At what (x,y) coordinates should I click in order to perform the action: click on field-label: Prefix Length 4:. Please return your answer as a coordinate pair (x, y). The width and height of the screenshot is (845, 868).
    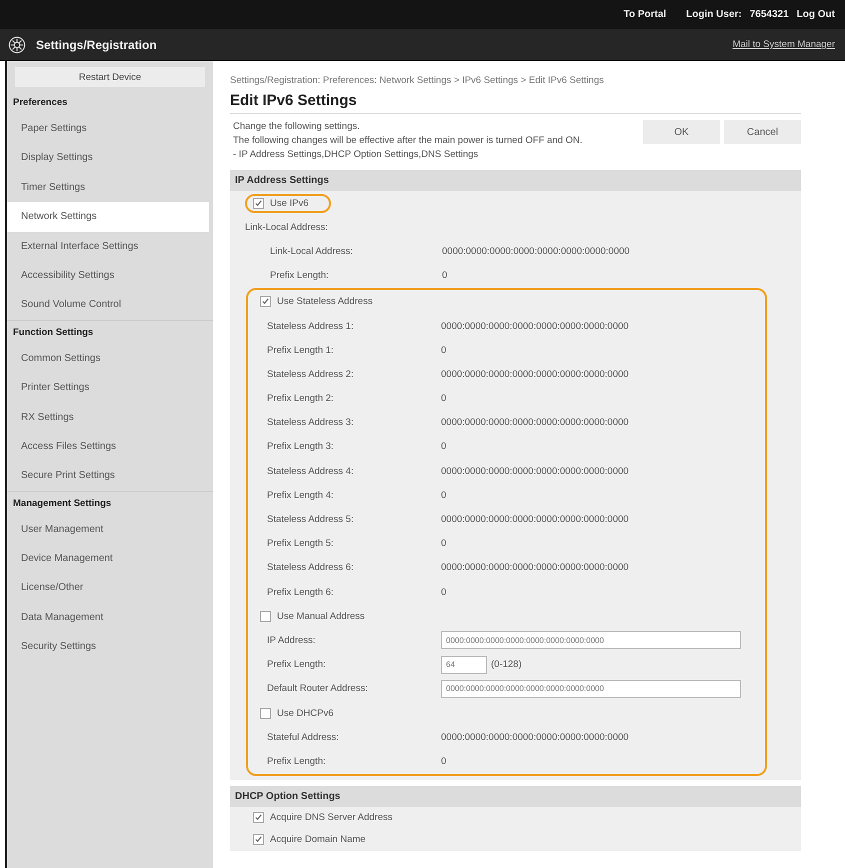
    Looking at the image, I should click on (301, 495).